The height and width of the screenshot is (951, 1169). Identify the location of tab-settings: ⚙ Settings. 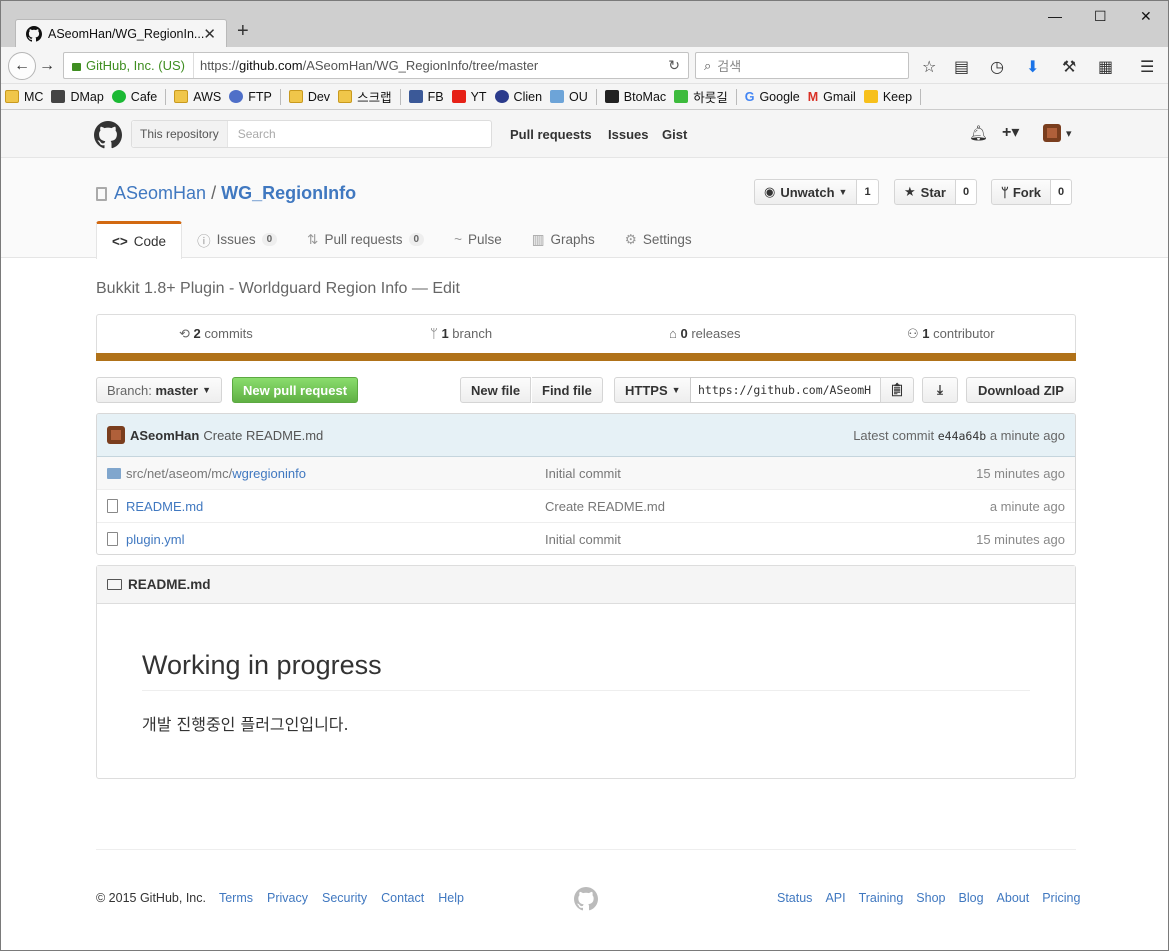
(658, 239).